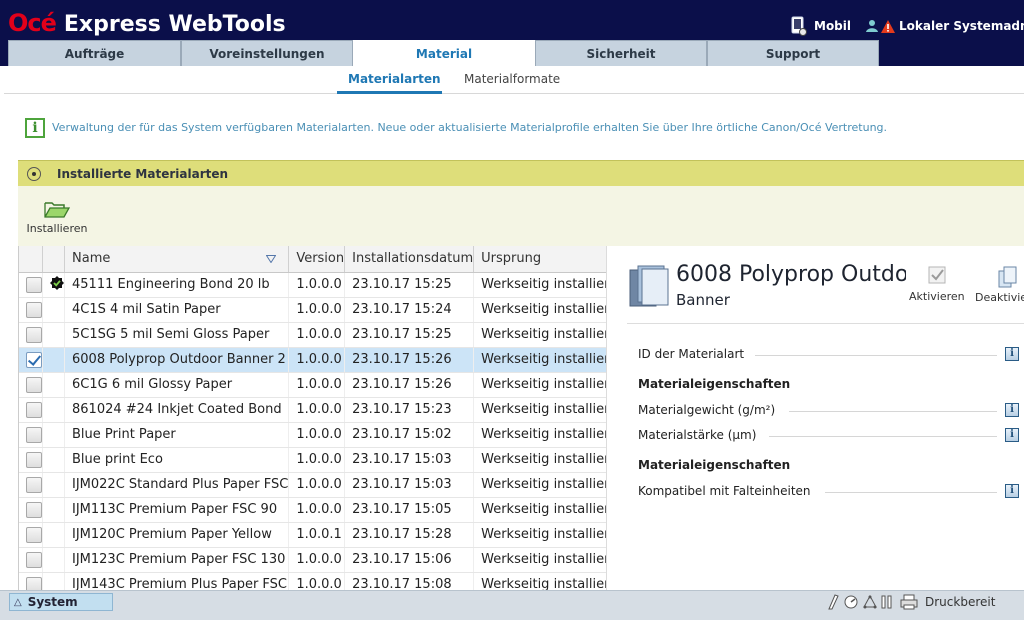 This screenshot has height=620, width=1024. What do you see at coordinates (820, 26) in the screenshot?
I see `mobil-link: Mobil` at bounding box center [820, 26].